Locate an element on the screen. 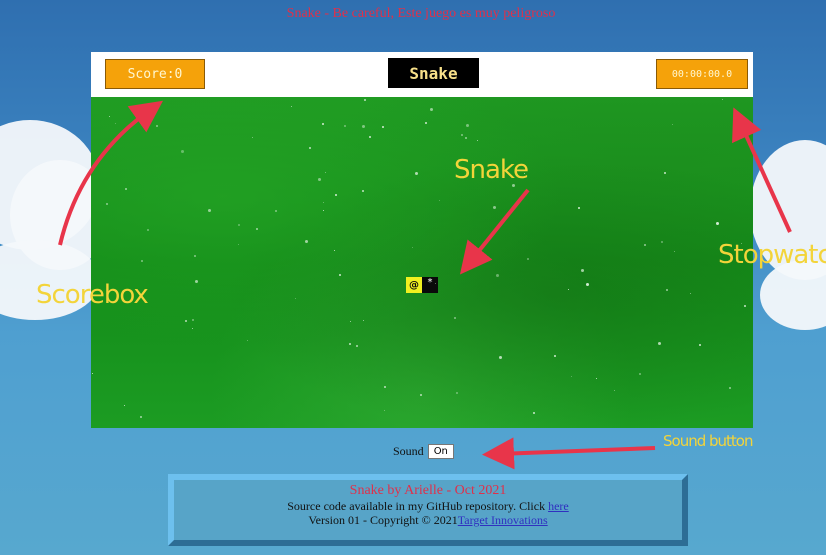  snake-tail: * is located at coordinates (430, 285).